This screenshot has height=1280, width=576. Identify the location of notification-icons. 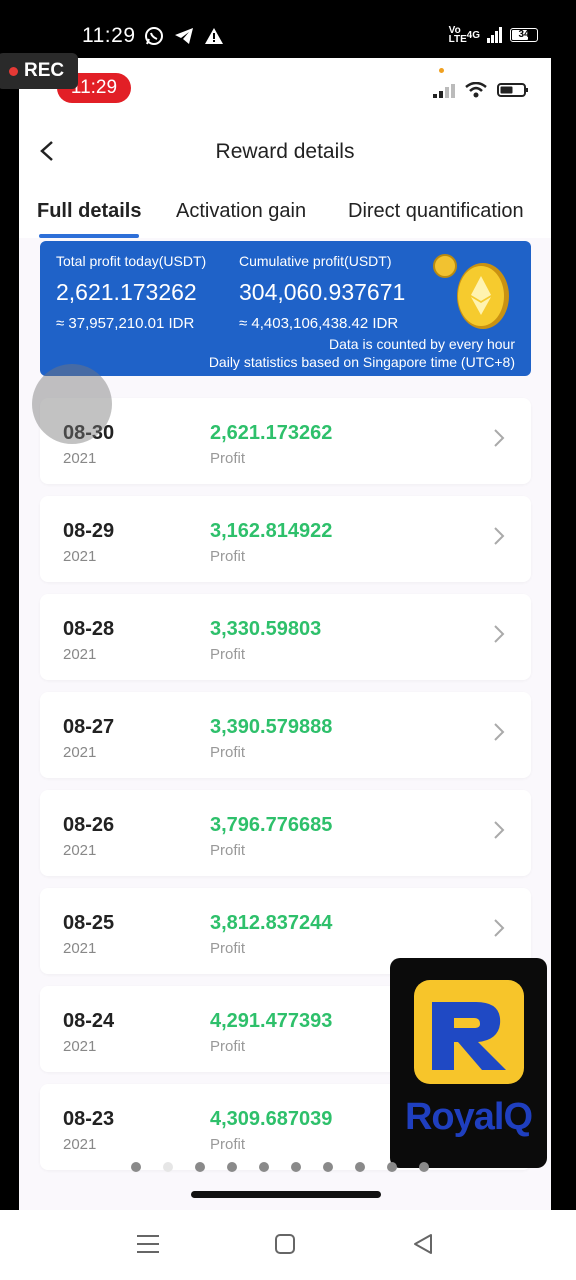
(184, 36).